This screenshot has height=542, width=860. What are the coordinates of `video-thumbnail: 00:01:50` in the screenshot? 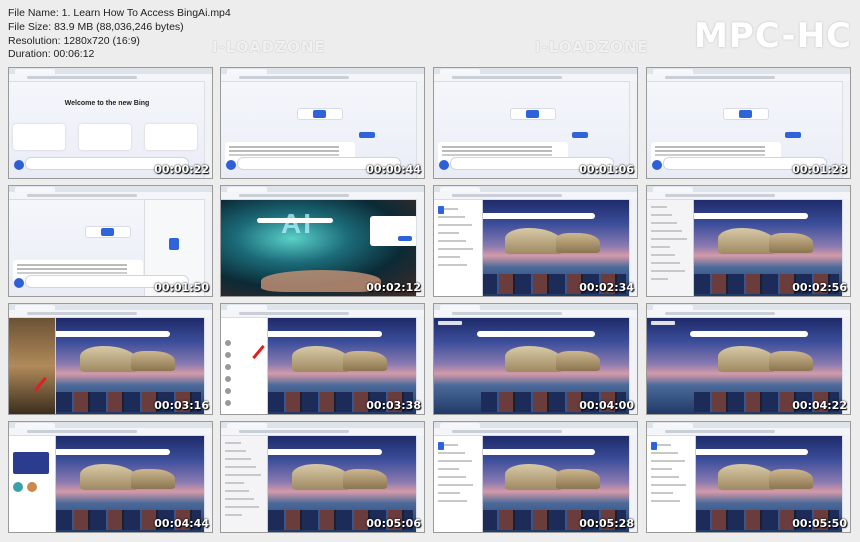 It's located at (110, 241).